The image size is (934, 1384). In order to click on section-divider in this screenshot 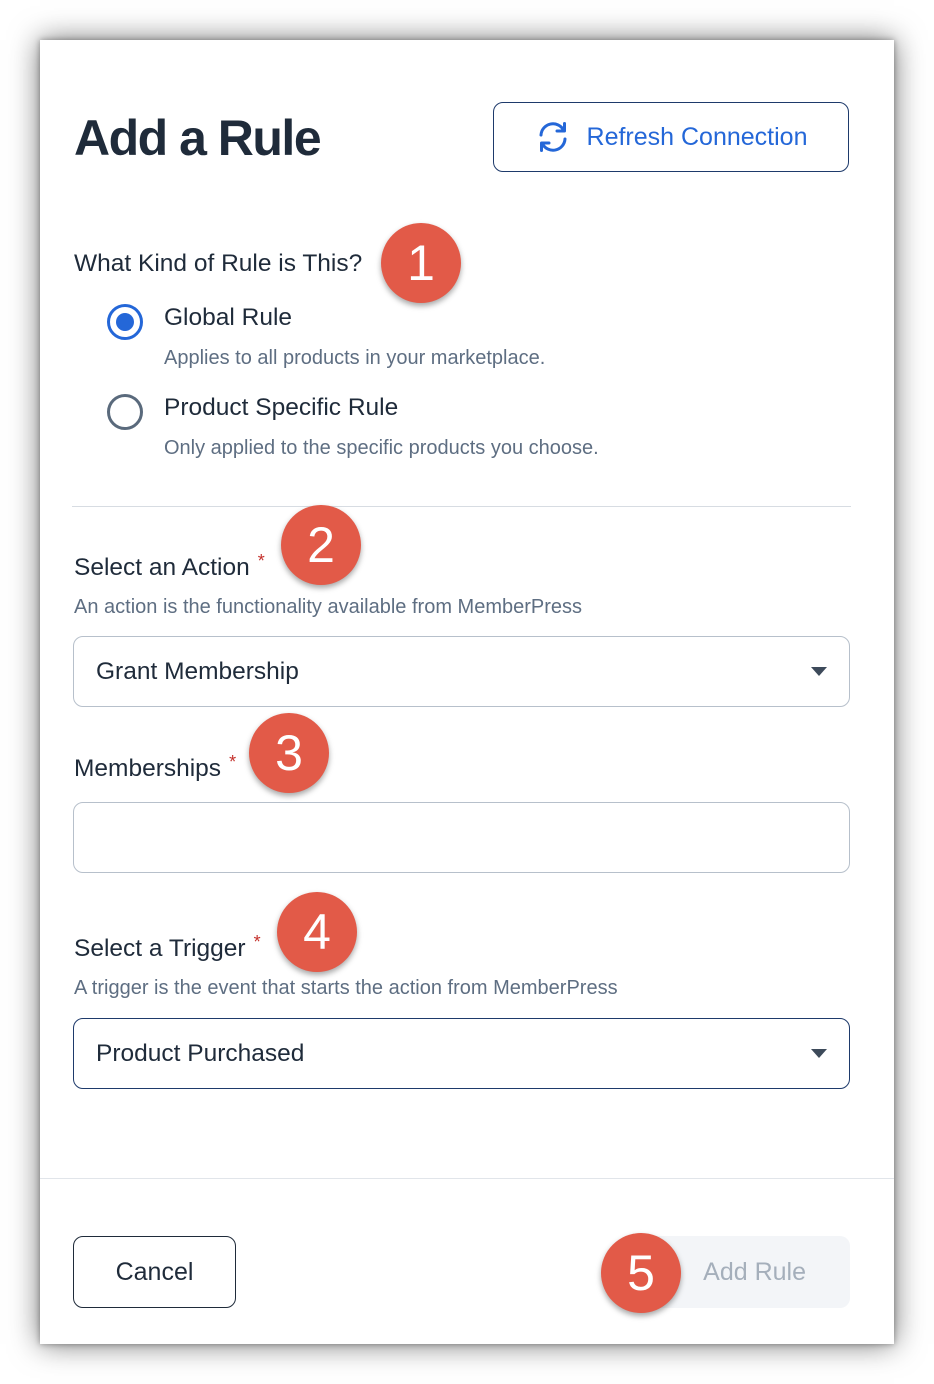, I will do `click(461, 506)`.